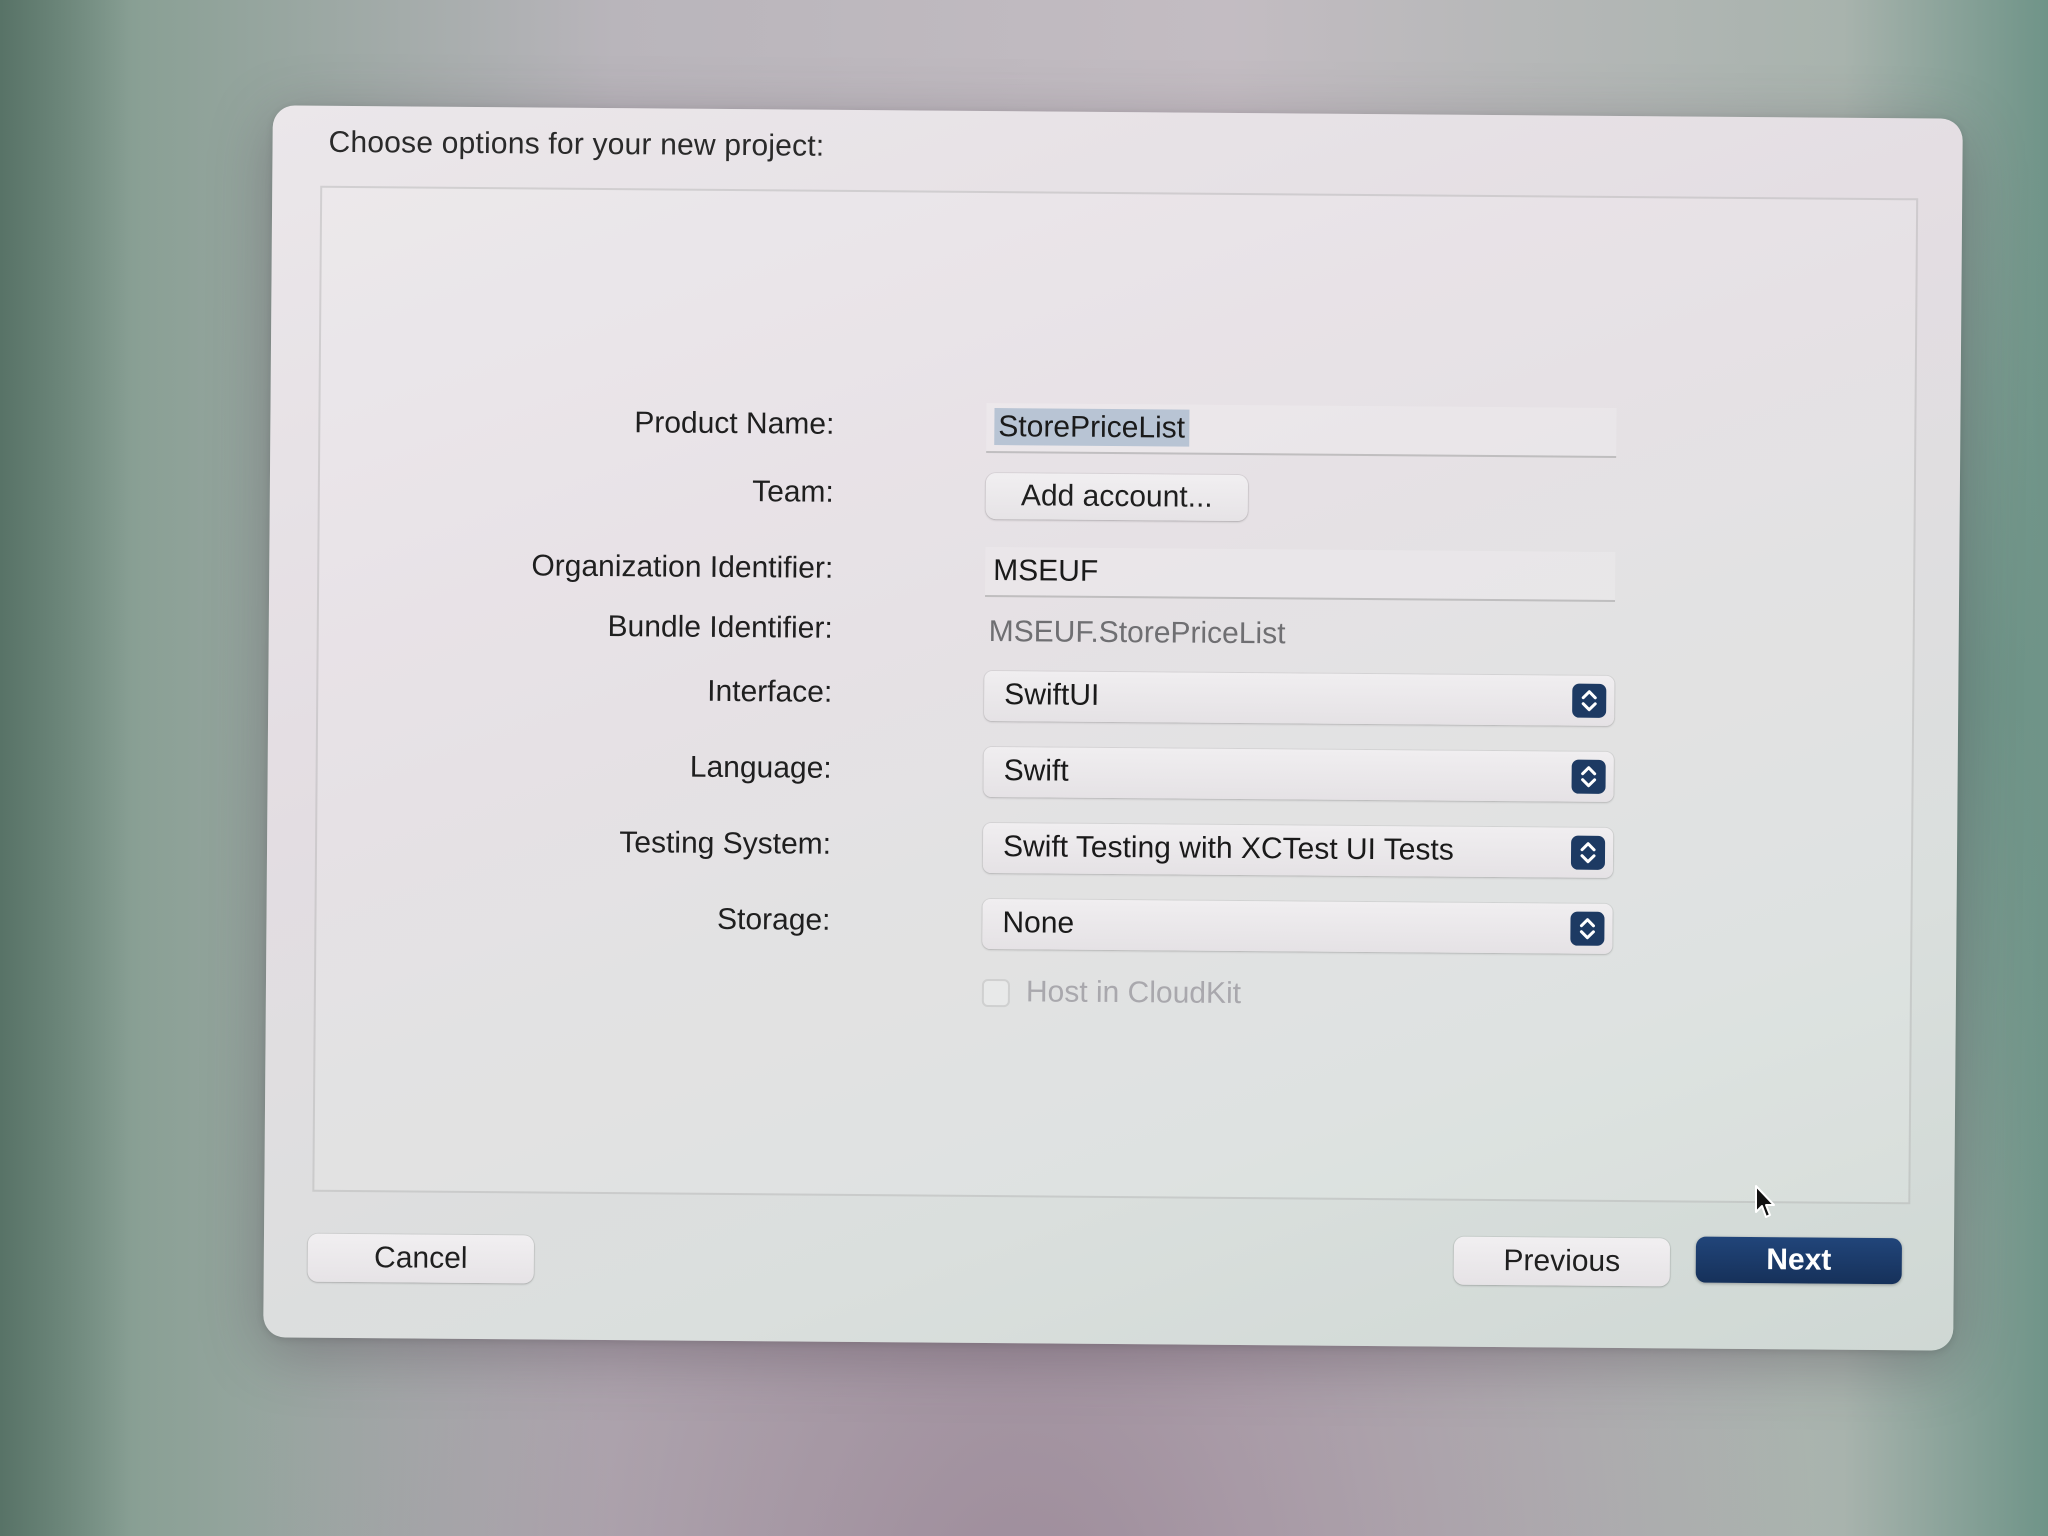  Describe the element at coordinates (1298, 774) in the screenshot. I see `language-popup: Swift` at that location.